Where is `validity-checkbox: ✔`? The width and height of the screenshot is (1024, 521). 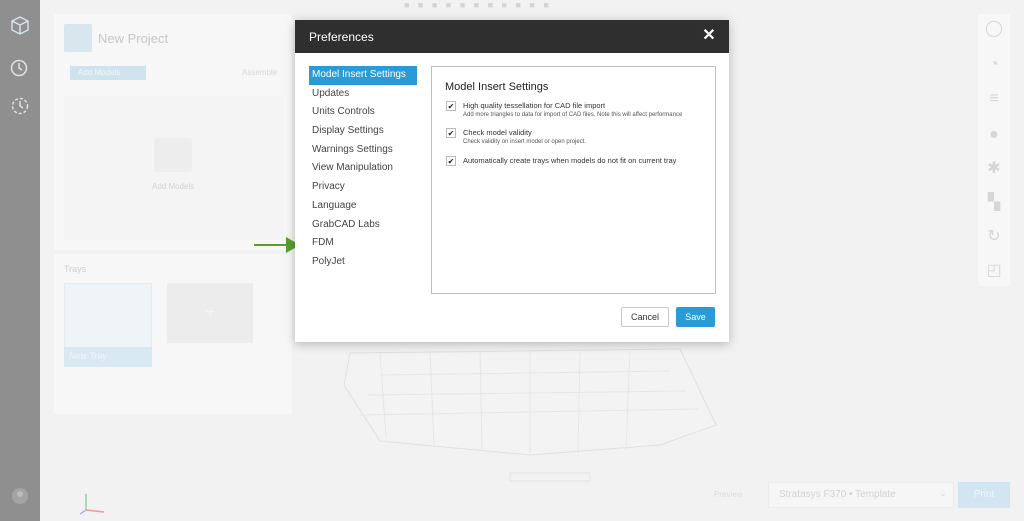 validity-checkbox: ✔ is located at coordinates (451, 133).